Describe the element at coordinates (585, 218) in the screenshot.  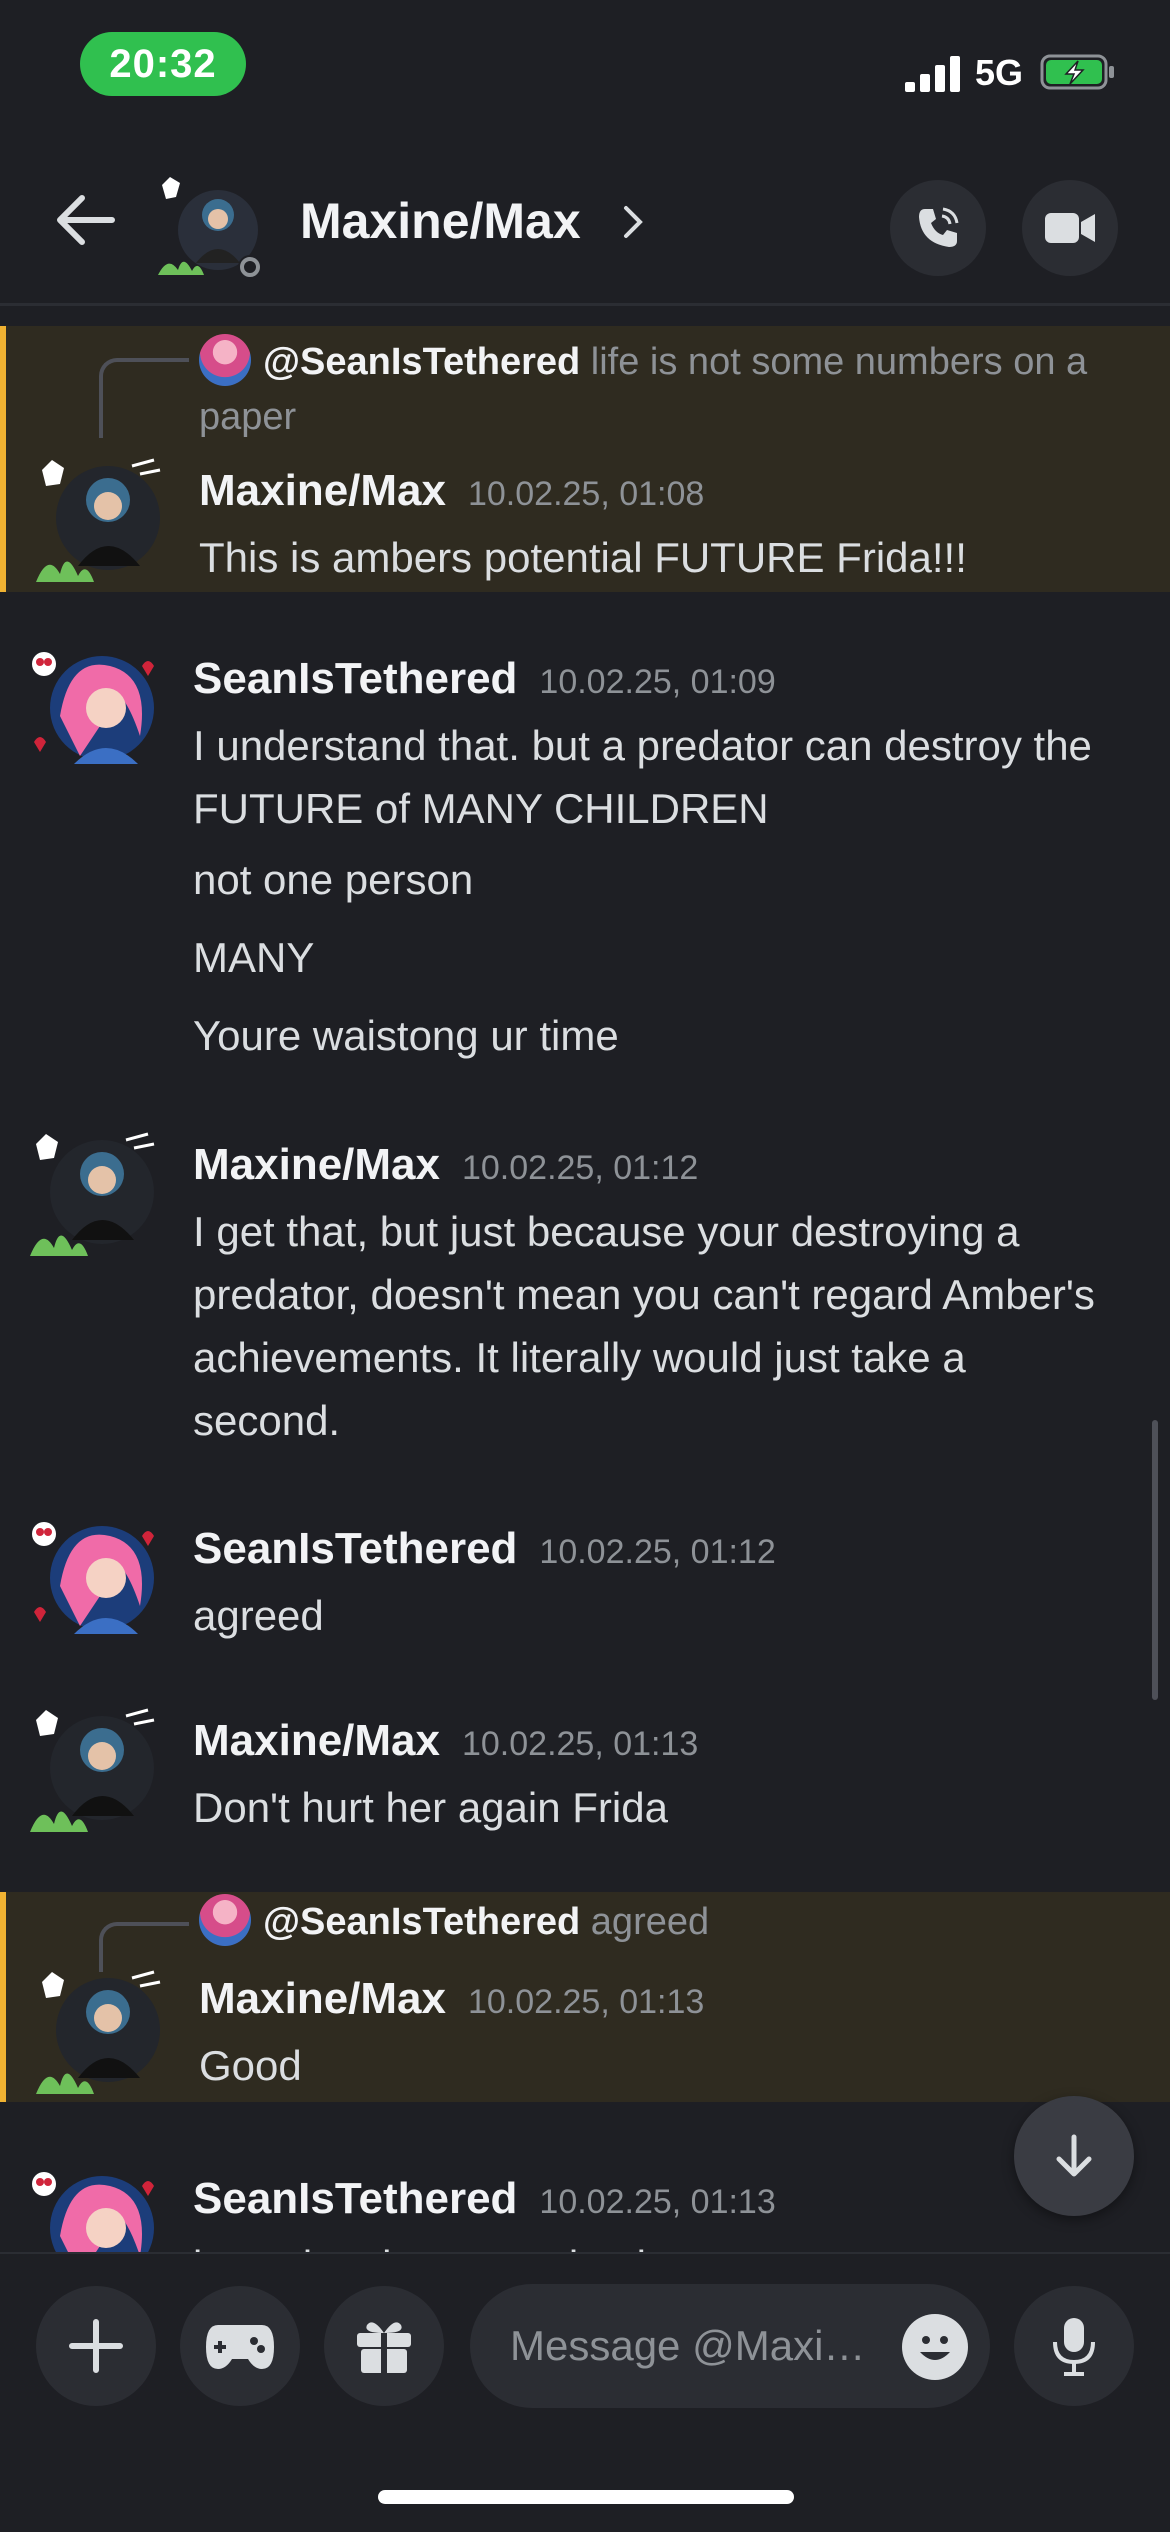
I see `dm-header: Maxine/Max` at that location.